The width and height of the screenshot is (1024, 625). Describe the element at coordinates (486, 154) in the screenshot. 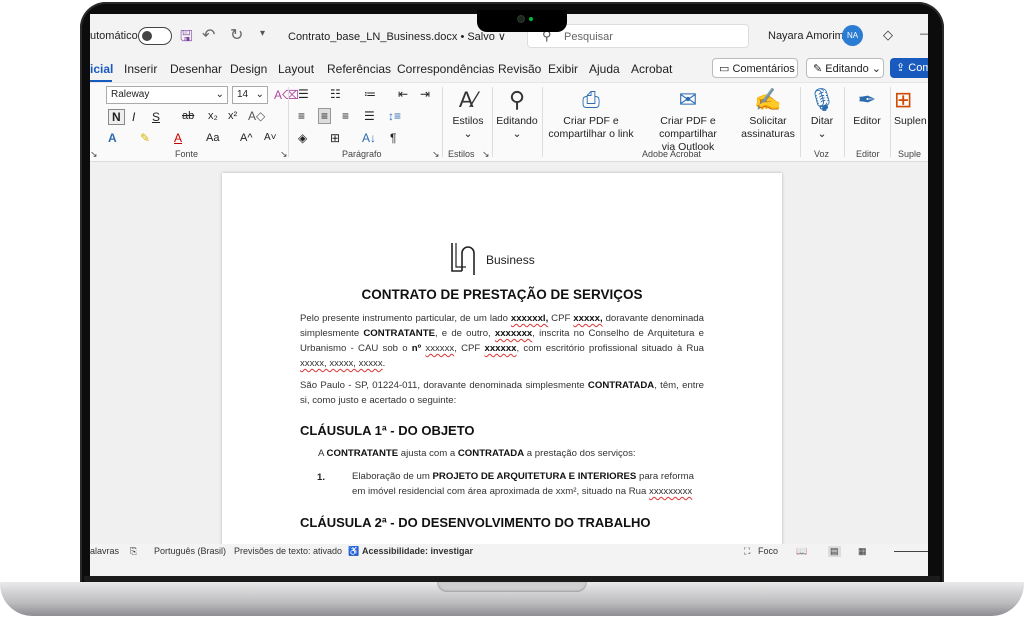

I see `styles-dialog-launcher-icon: ↘` at that location.